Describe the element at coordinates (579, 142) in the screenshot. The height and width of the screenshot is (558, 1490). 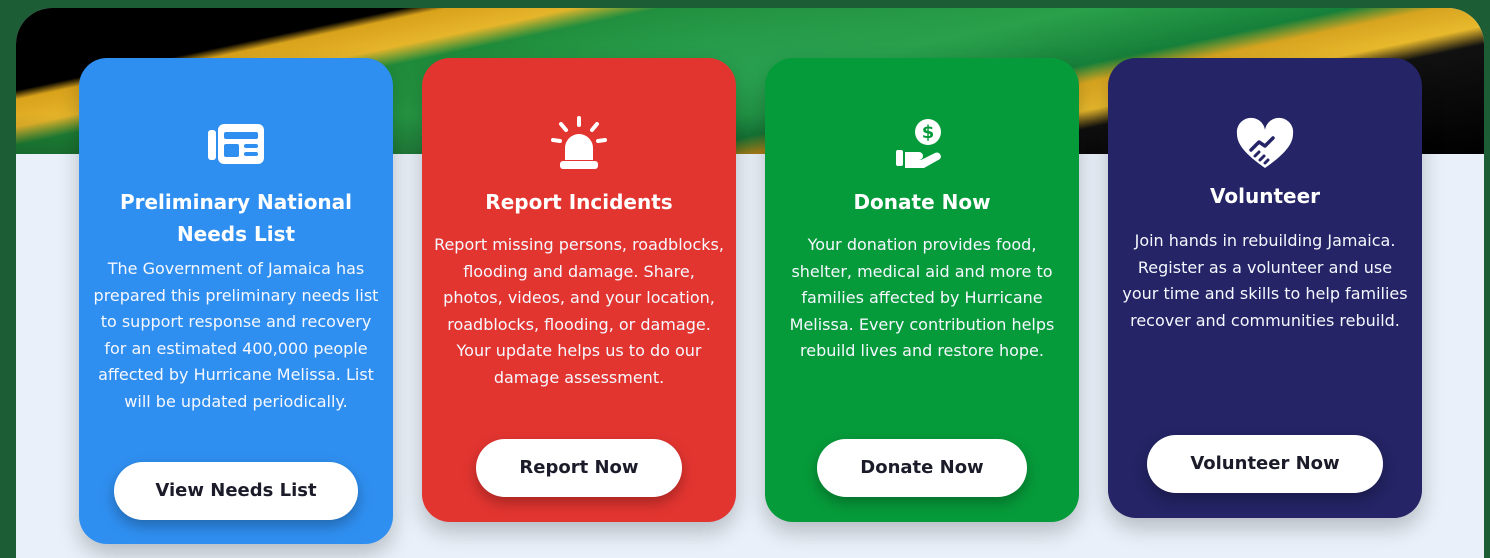
I see `siren-icon` at that location.